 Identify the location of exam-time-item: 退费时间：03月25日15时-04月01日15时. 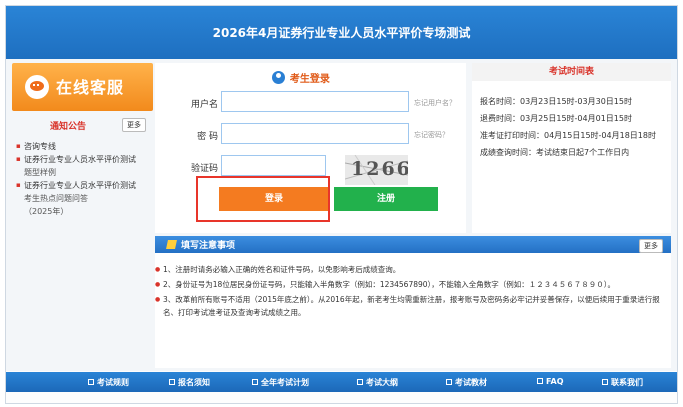
(556, 118).